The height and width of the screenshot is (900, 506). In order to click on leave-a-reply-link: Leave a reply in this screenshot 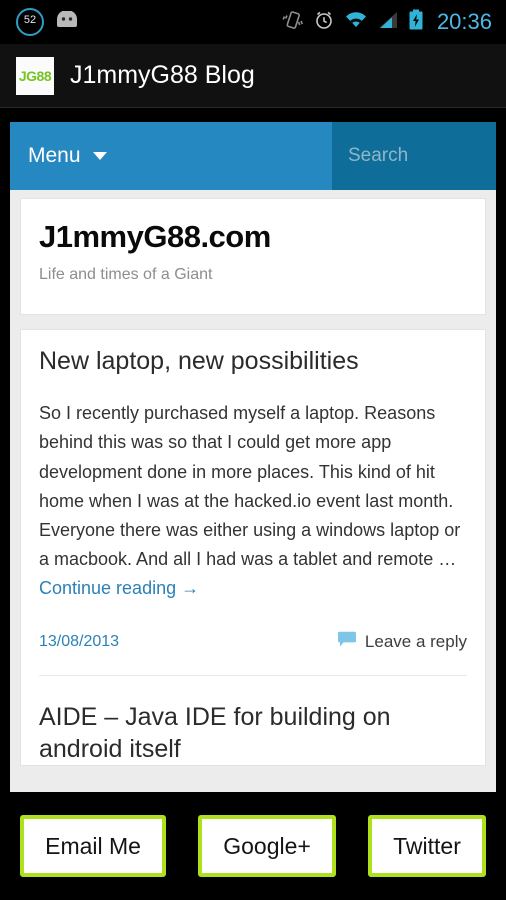, I will do `click(402, 642)`.